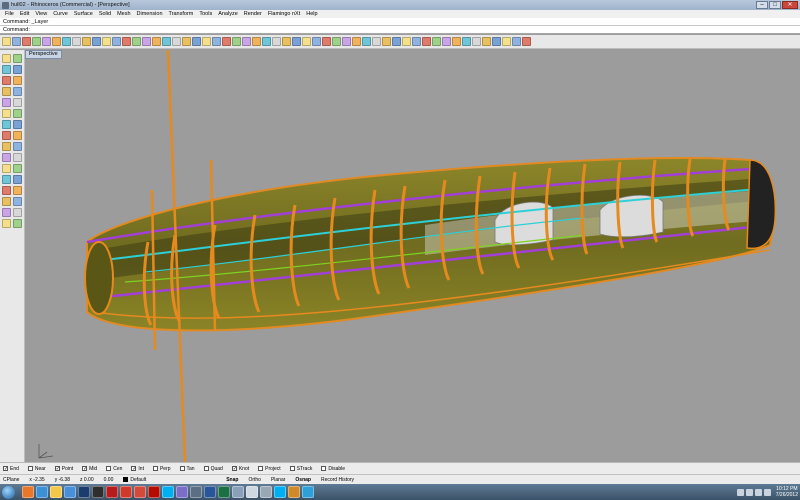 This screenshot has height=500, width=800. Describe the element at coordinates (36, 469) in the screenshot. I see `osnap-near: Near` at that location.